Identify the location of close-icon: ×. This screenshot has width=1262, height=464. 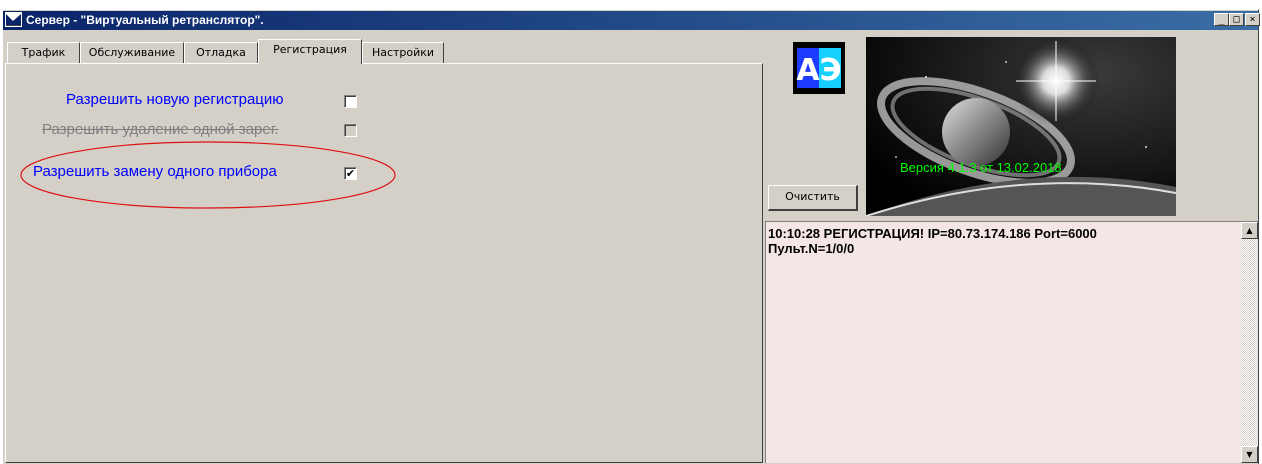
(1252, 19).